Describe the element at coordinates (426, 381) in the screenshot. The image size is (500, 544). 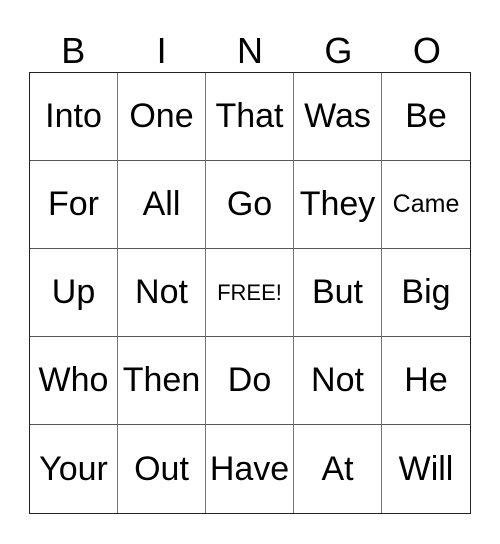
I see `bingo-cell: He` at that location.